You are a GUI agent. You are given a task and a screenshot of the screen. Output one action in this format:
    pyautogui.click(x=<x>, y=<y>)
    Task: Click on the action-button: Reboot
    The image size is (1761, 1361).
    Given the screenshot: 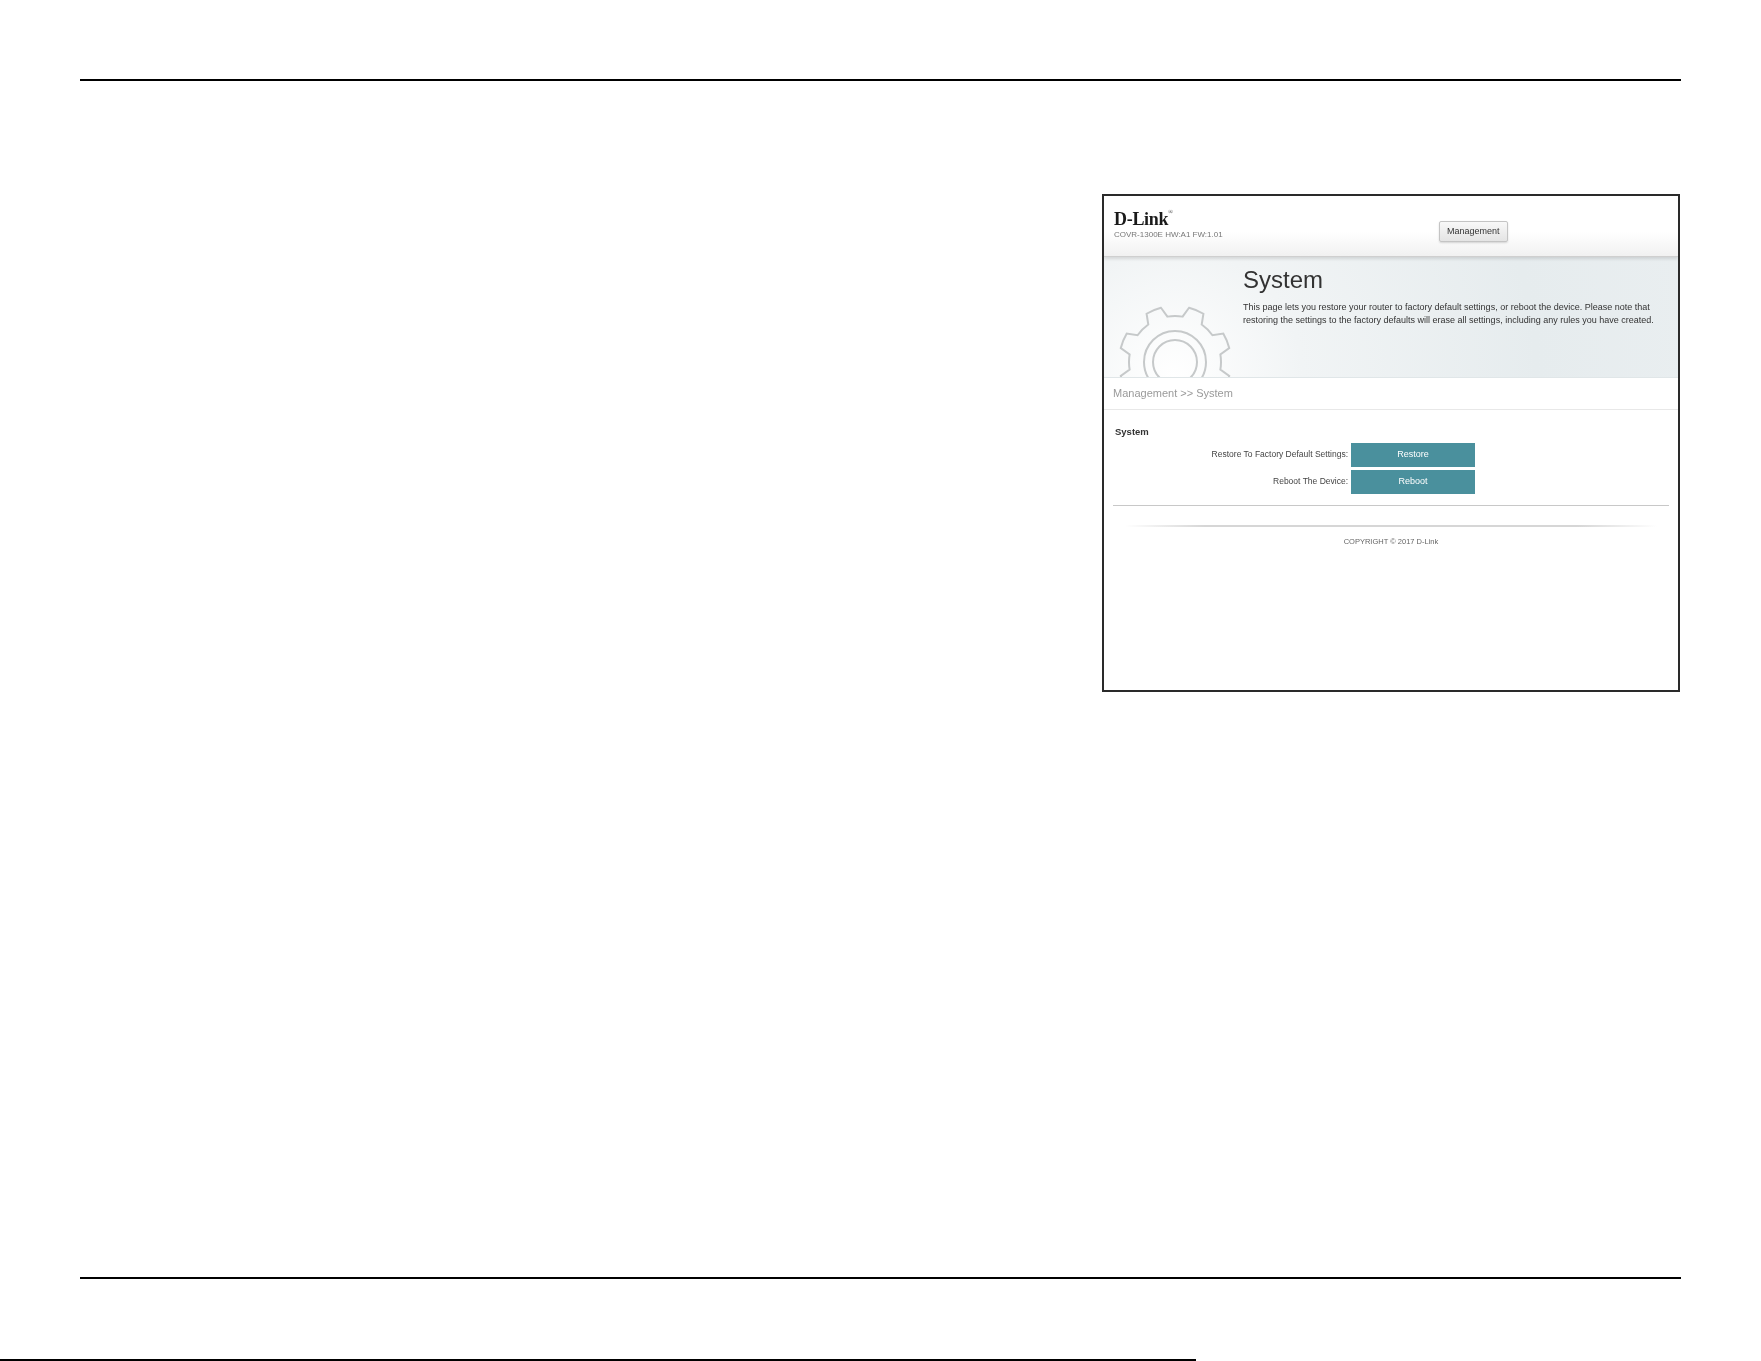 What is the action you would take?
    pyautogui.click(x=1413, y=481)
    